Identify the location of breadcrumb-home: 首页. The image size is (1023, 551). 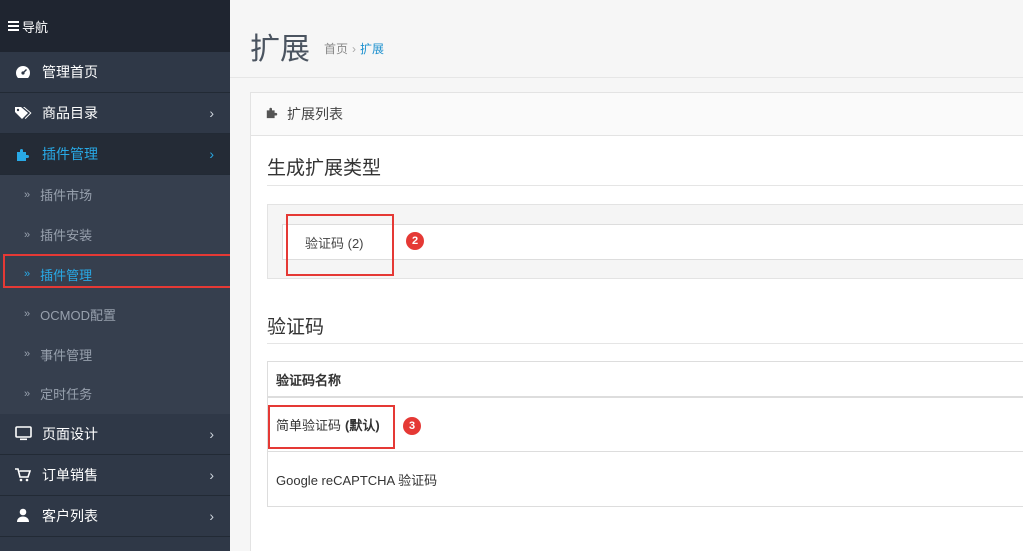
(336, 49).